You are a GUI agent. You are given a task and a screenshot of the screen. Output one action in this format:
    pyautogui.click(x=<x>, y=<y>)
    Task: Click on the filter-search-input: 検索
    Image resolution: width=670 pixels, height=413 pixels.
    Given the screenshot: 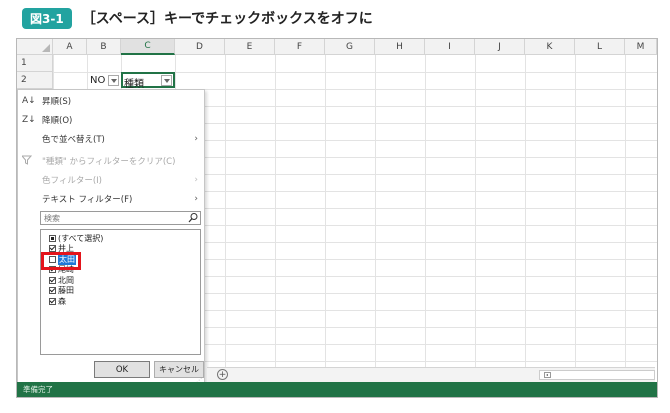 What is the action you would take?
    pyautogui.click(x=120, y=218)
    